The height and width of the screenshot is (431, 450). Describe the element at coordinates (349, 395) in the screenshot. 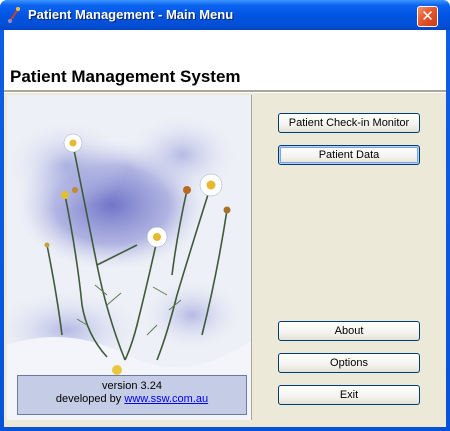

I see `exit-button: Exit` at that location.